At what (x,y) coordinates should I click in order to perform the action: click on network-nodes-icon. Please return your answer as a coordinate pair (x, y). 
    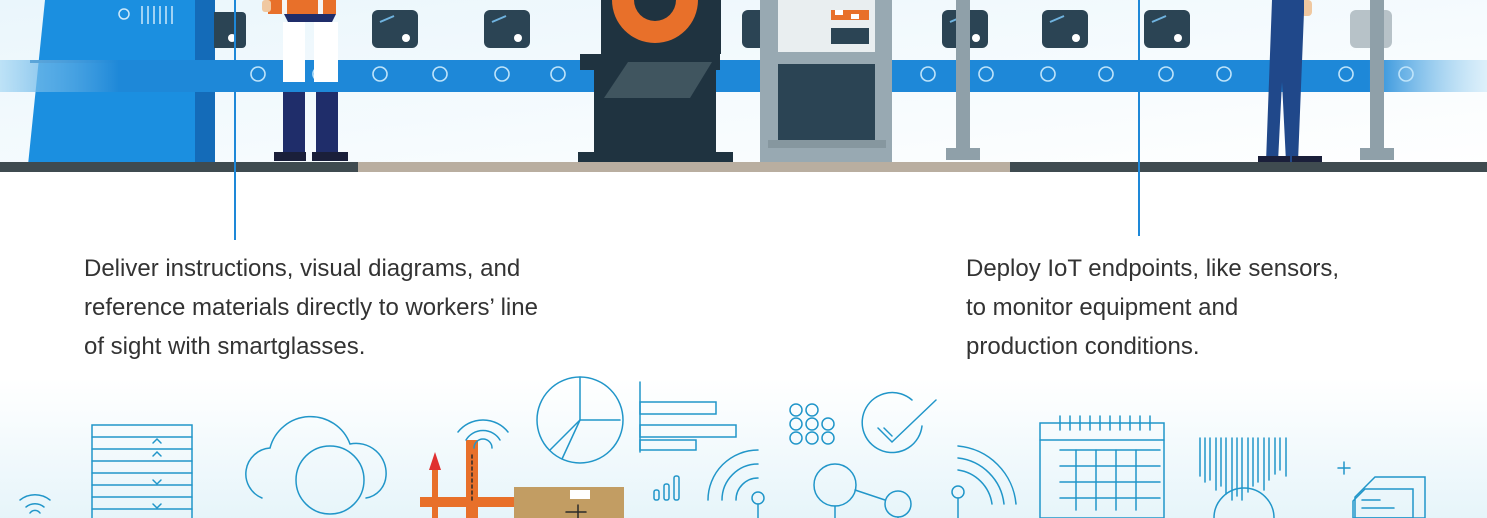
    Looking at the image, I should click on (862, 490).